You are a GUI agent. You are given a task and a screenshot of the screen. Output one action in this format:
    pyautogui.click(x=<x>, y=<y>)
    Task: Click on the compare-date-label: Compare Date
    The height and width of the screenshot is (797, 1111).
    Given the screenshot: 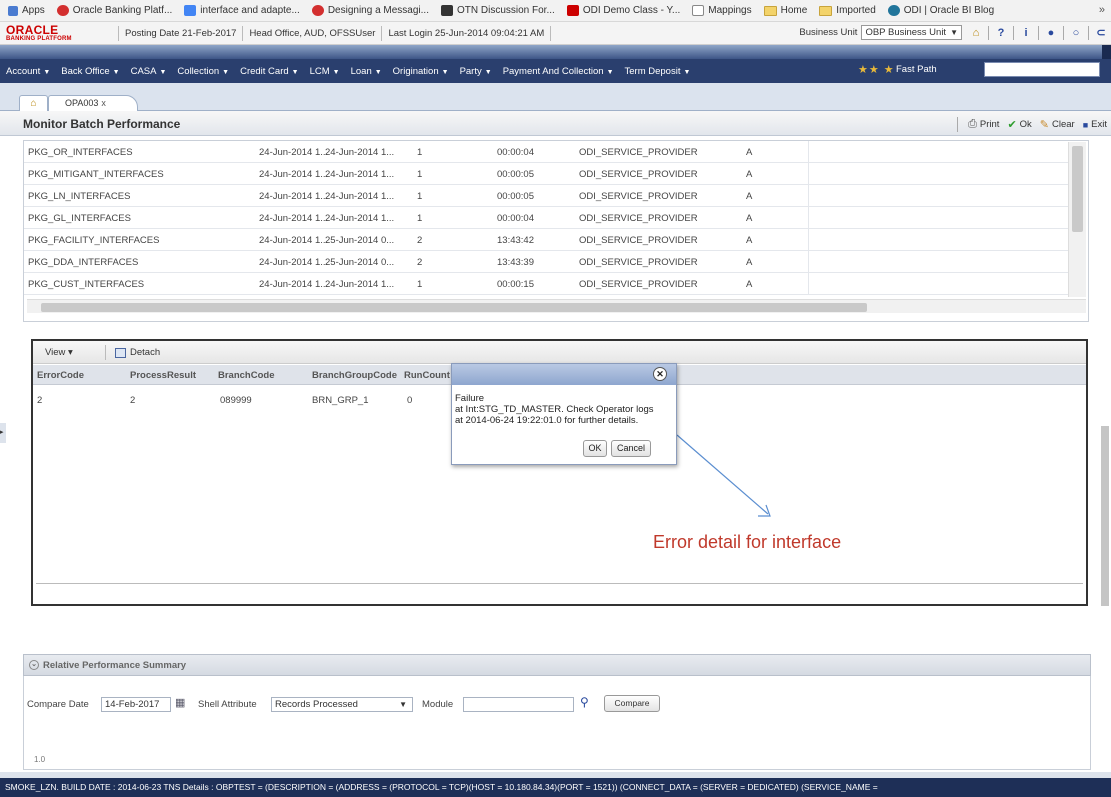 What is the action you would take?
    pyautogui.click(x=58, y=704)
    